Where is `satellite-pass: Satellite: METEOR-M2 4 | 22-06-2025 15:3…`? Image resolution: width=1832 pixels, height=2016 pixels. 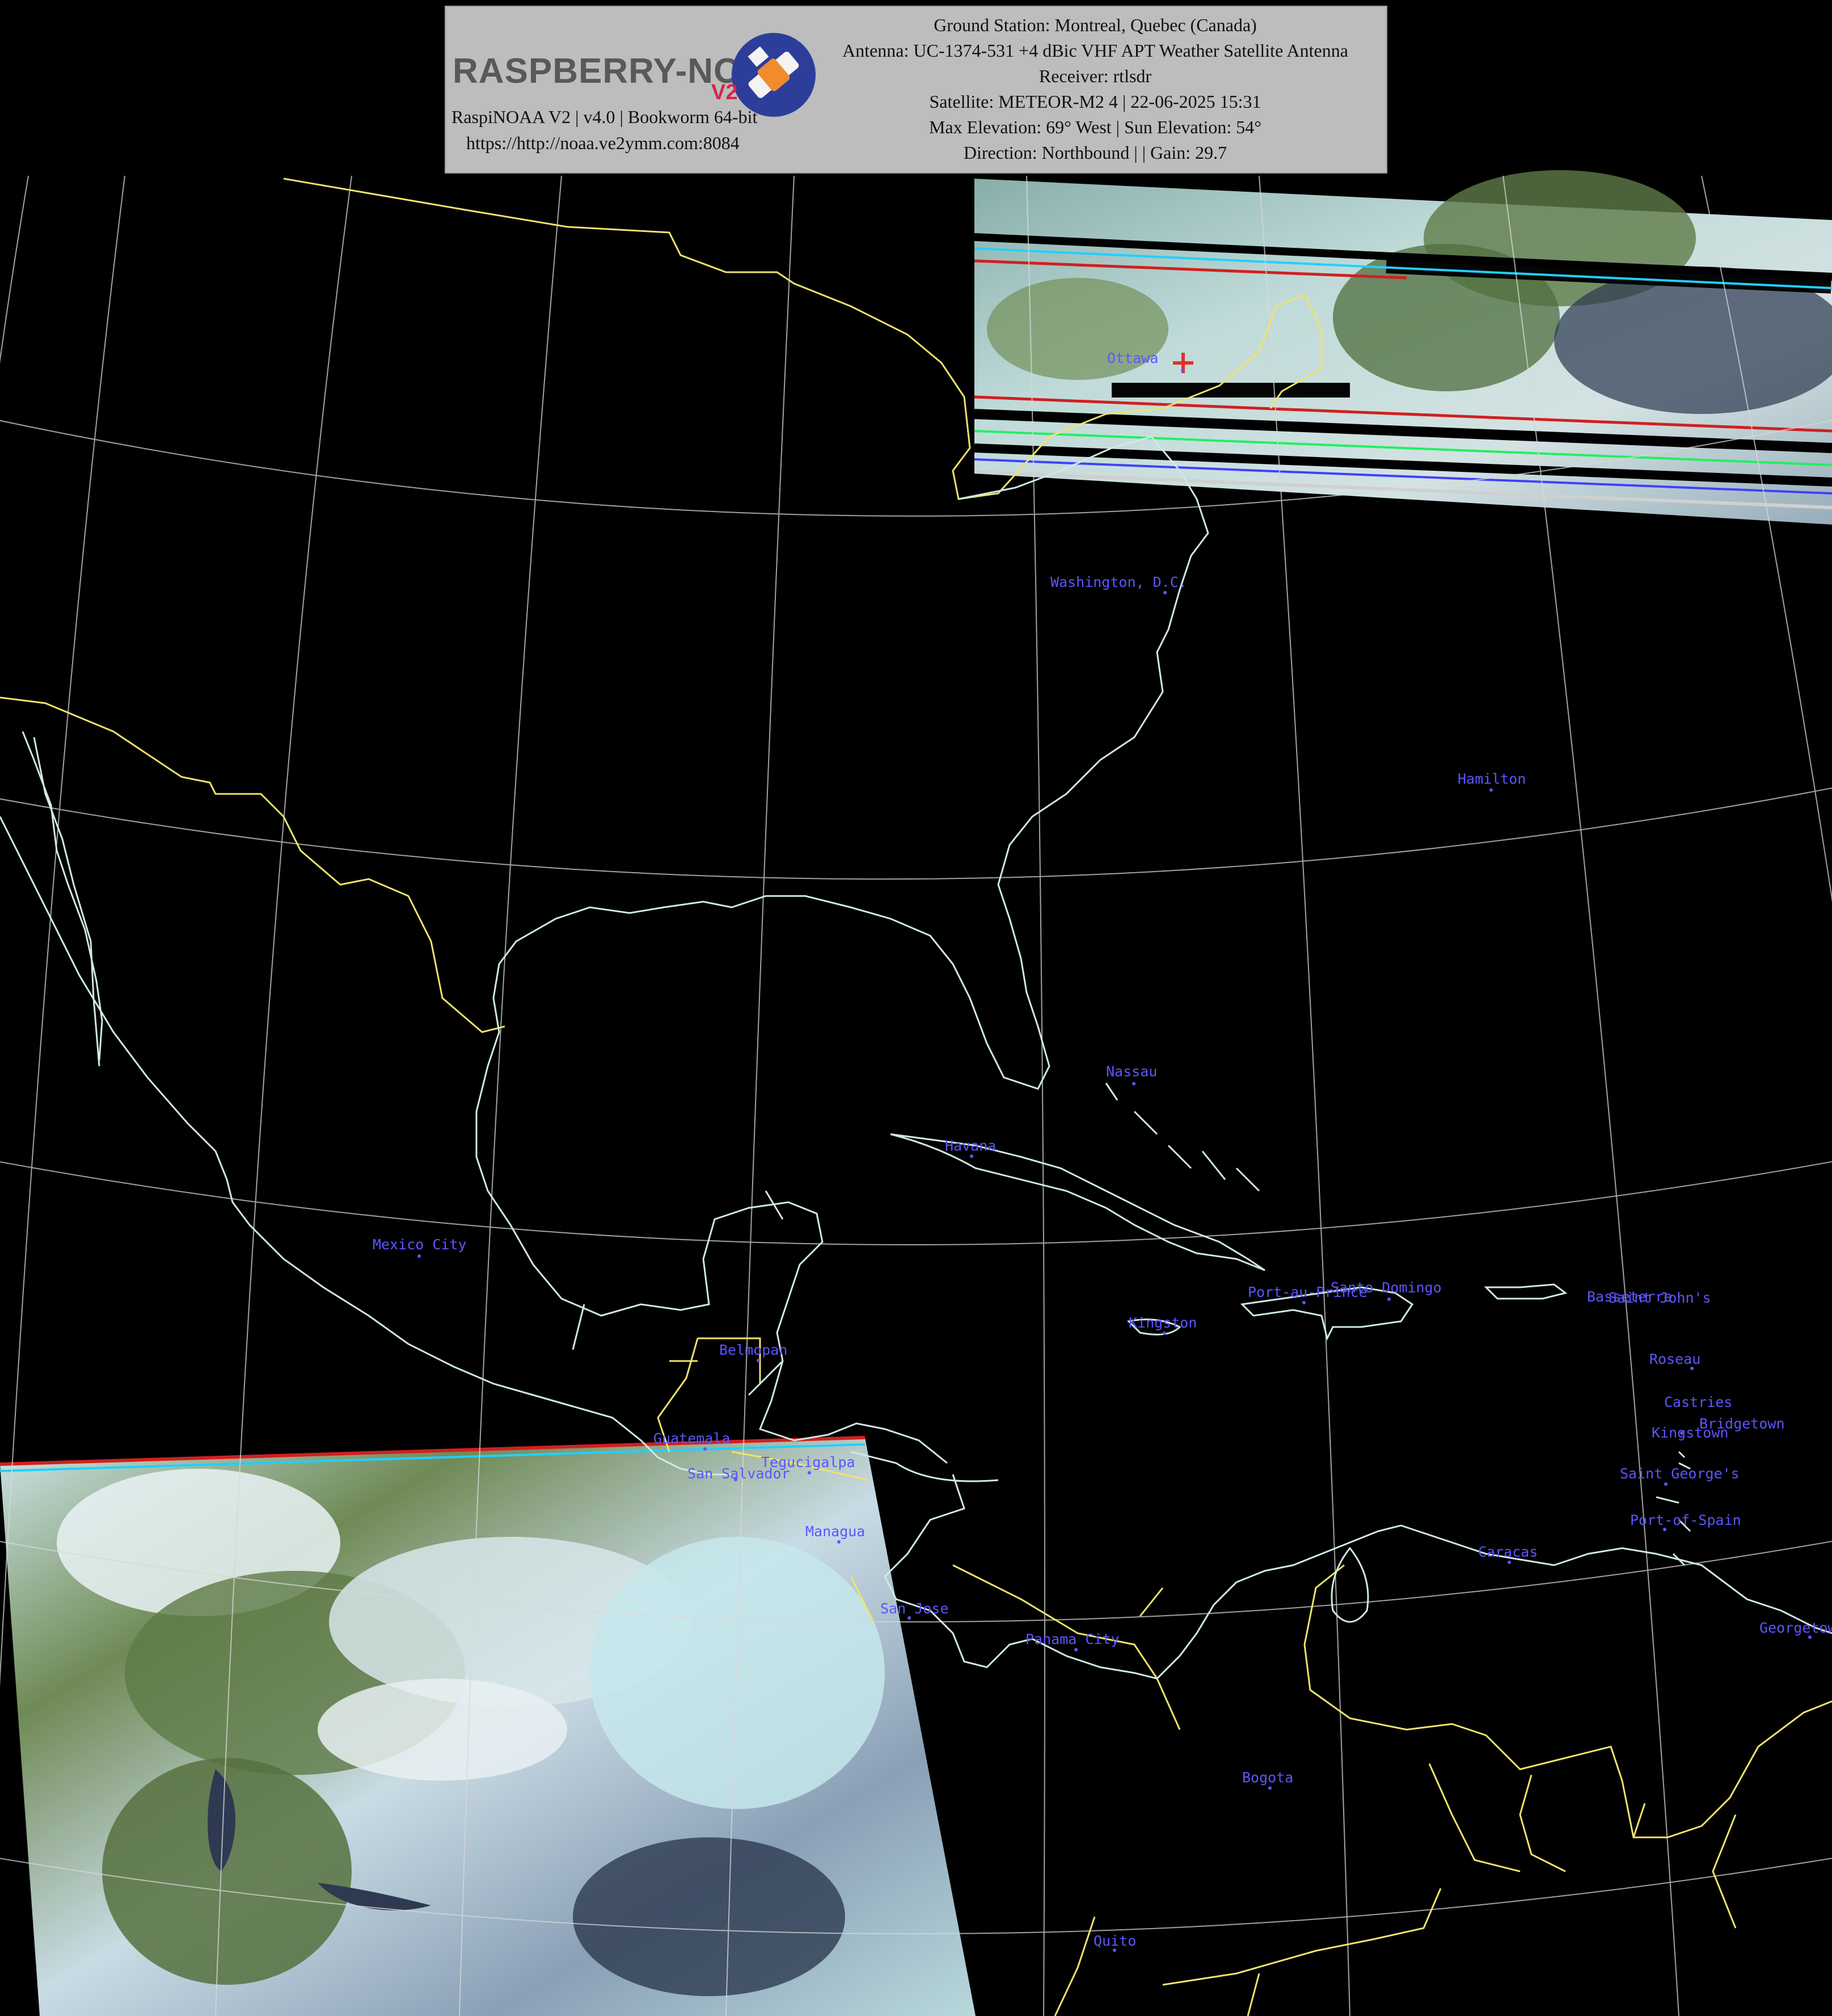
satellite-pass: Satellite: METEOR-M2 4 | 22-06-2025 15:3… is located at coordinates (1095, 101).